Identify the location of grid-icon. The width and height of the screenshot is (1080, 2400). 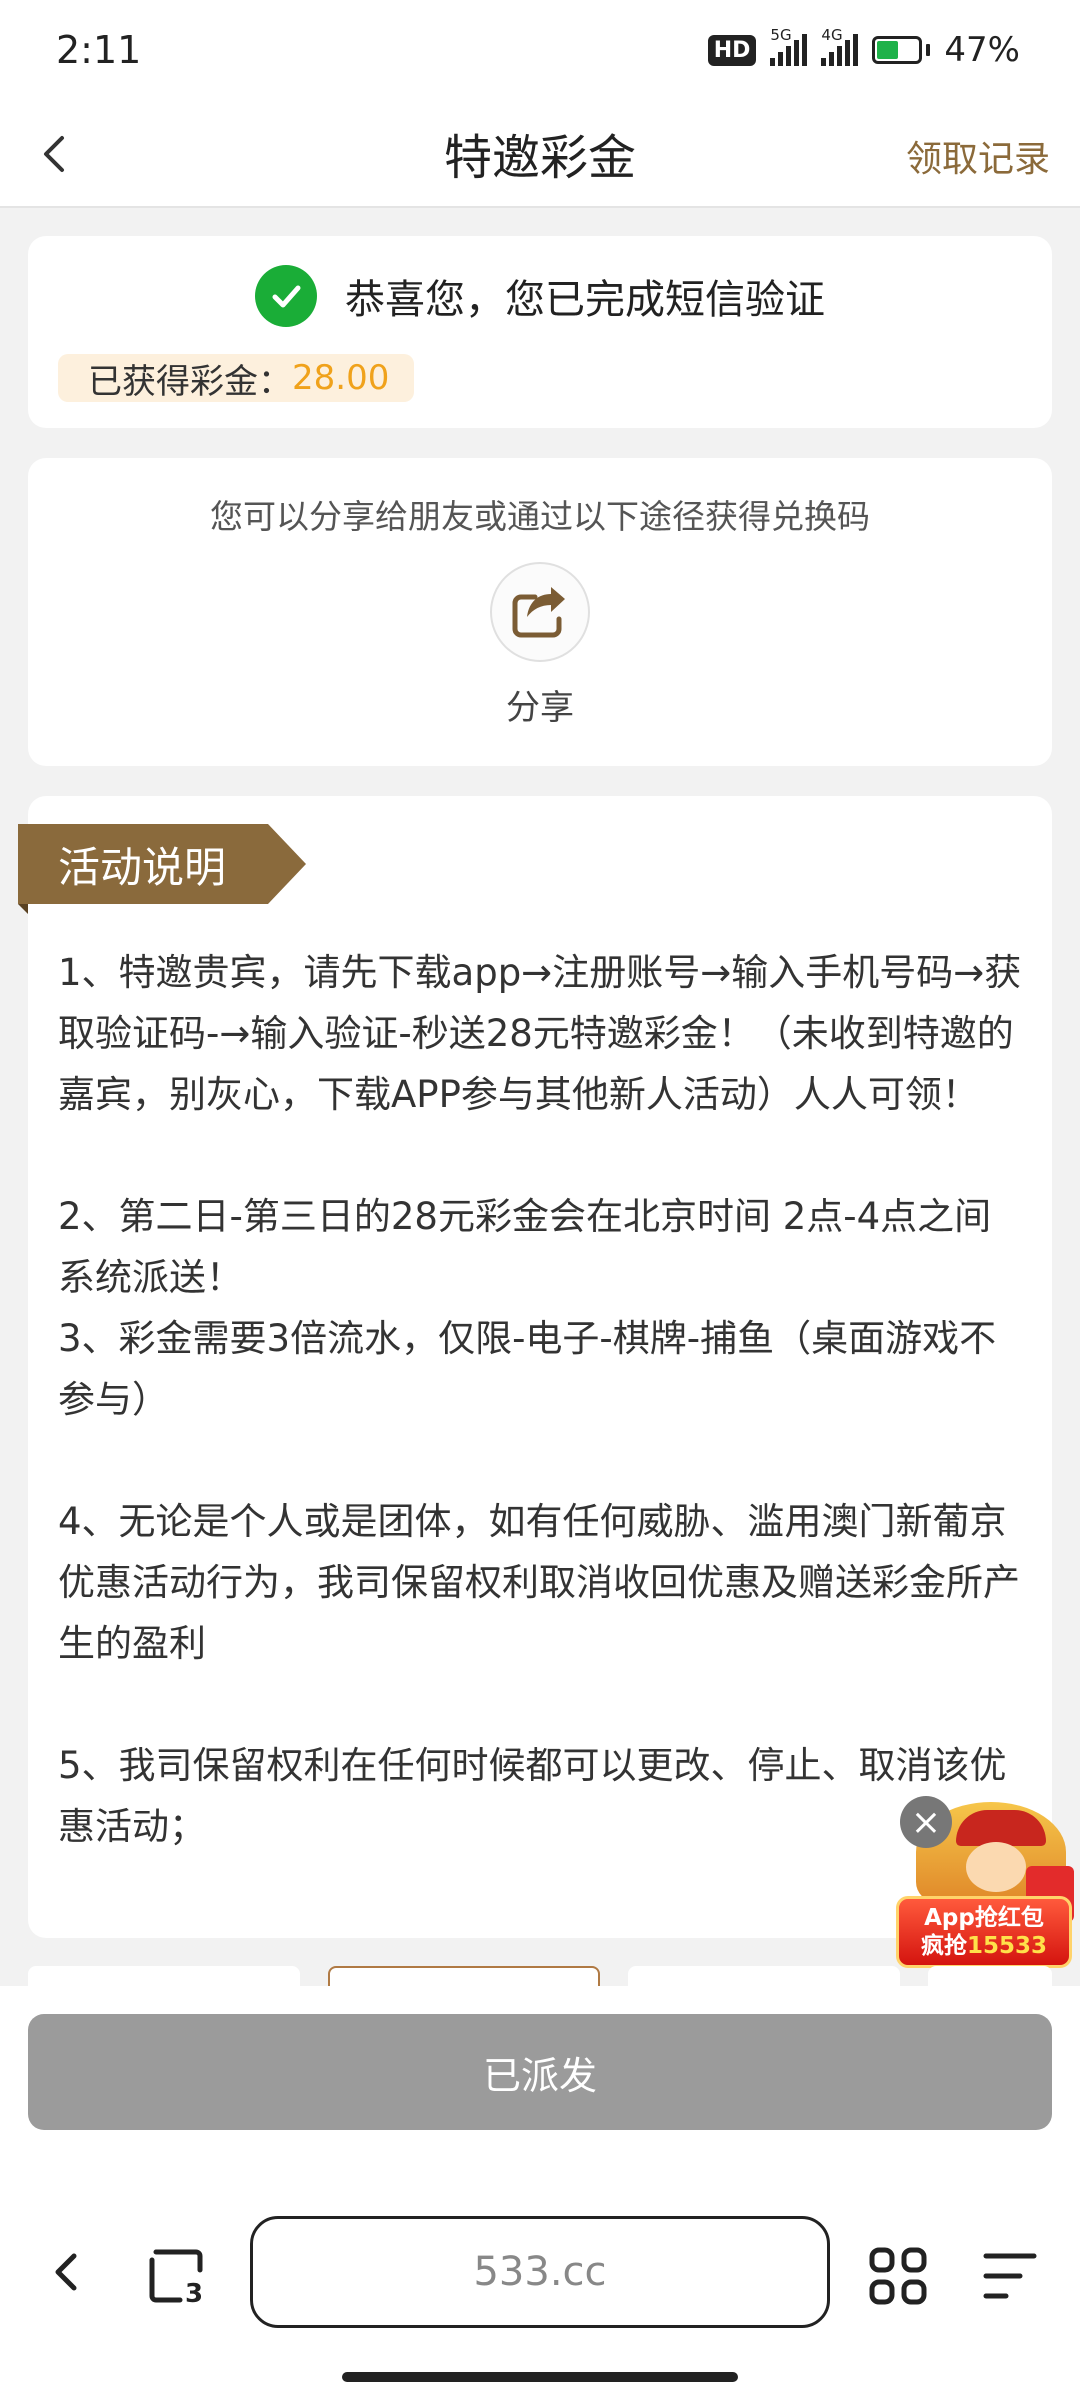
(898, 2276).